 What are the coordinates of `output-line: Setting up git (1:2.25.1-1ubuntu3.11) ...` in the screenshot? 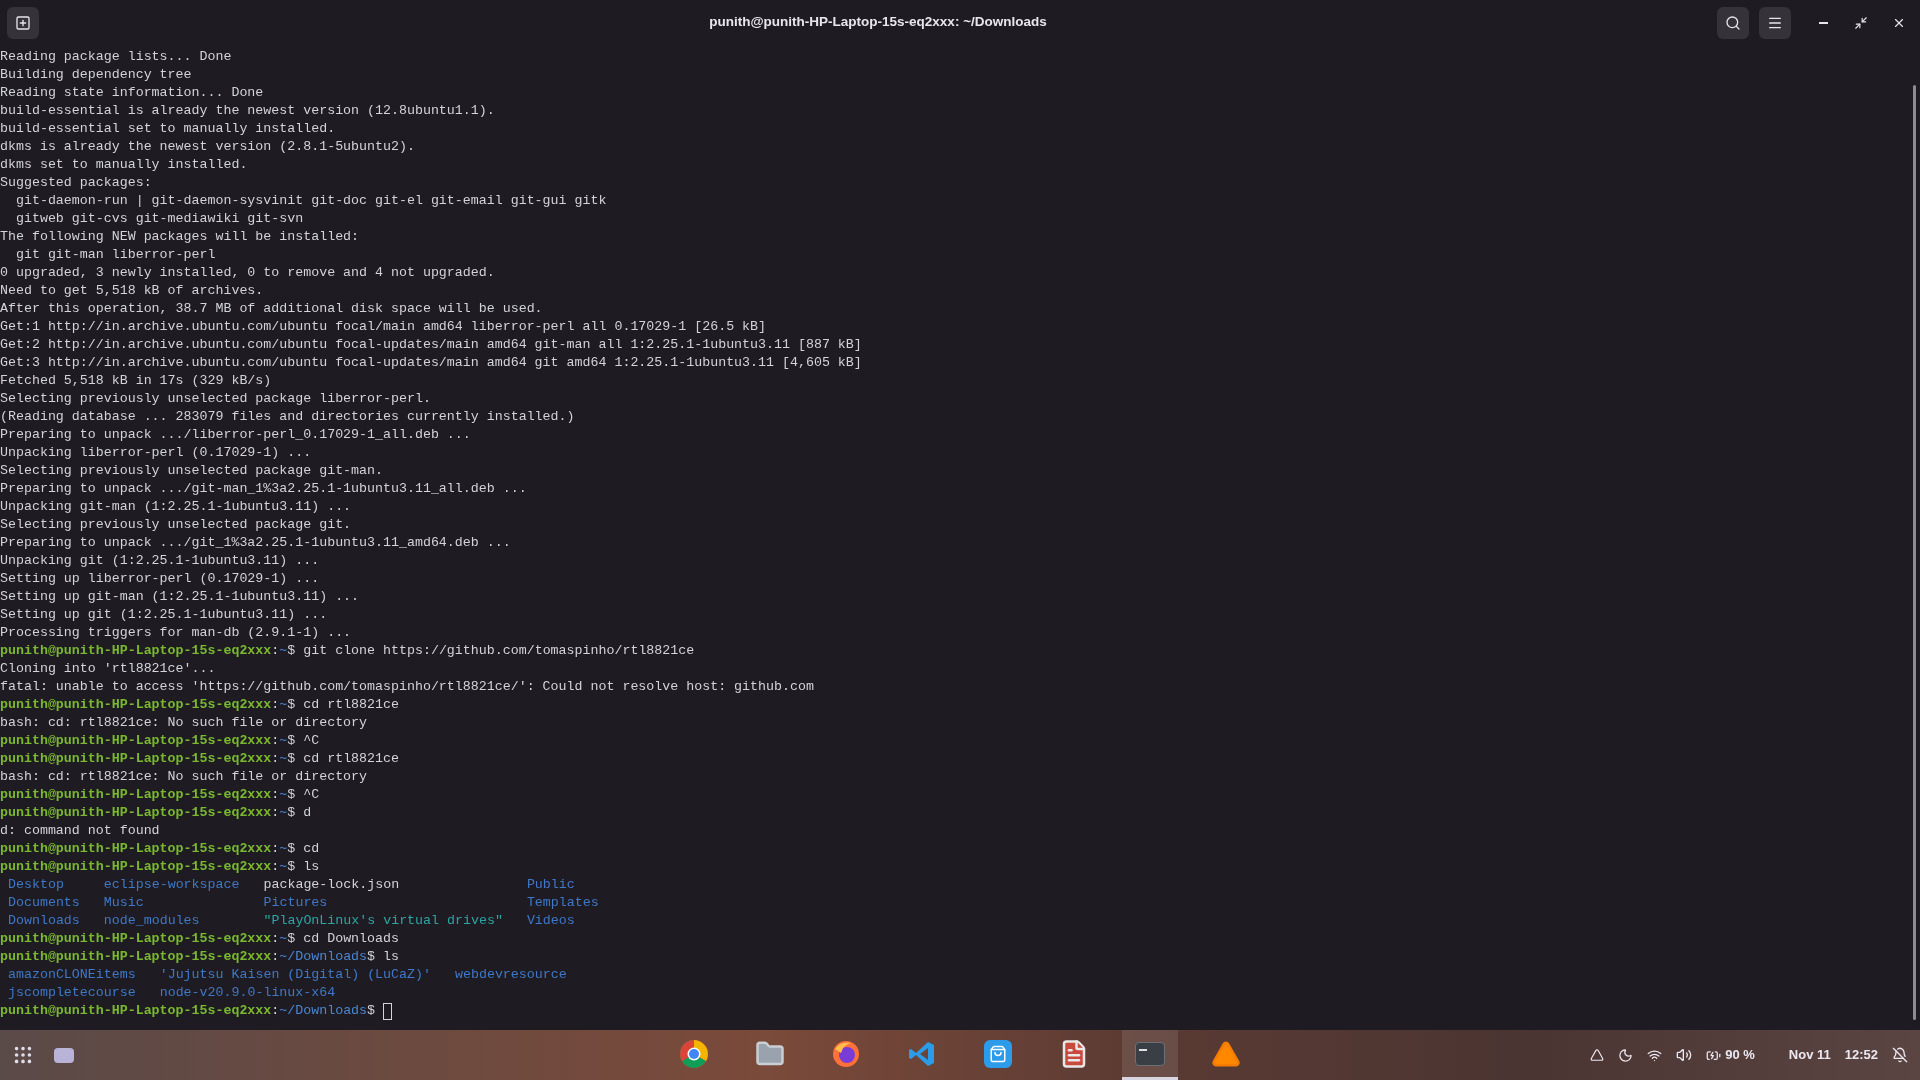 It's located at (164, 615).